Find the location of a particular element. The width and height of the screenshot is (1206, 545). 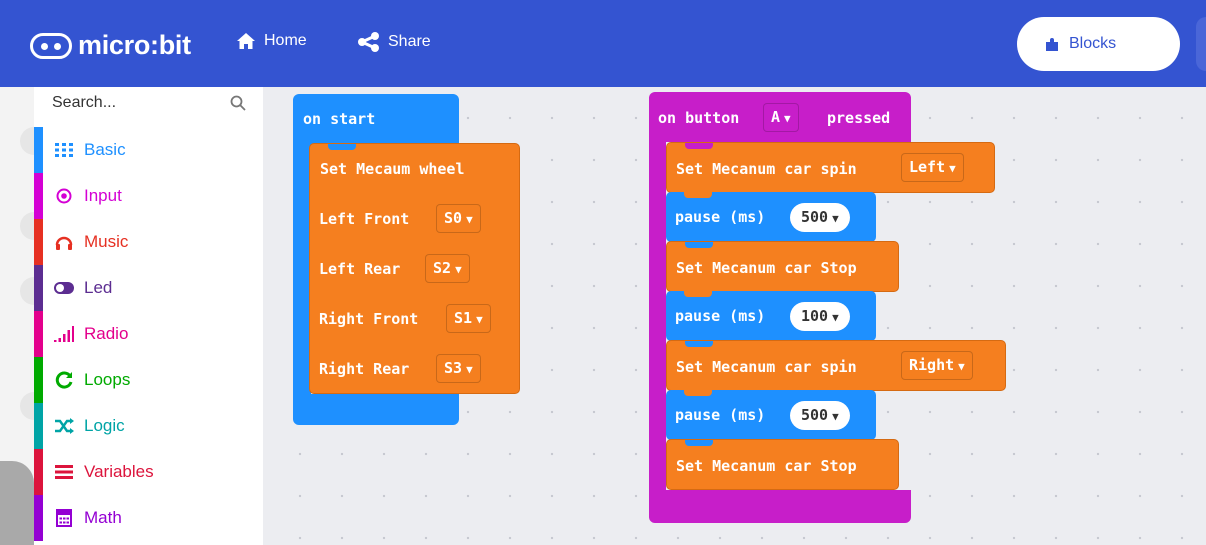

target-icon is located at coordinates (64, 196).